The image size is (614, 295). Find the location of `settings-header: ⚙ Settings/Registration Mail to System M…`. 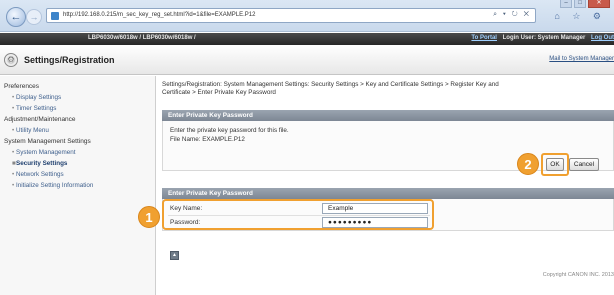

settings-header: ⚙ Settings/Registration Mail to System M… is located at coordinates (307, 60).